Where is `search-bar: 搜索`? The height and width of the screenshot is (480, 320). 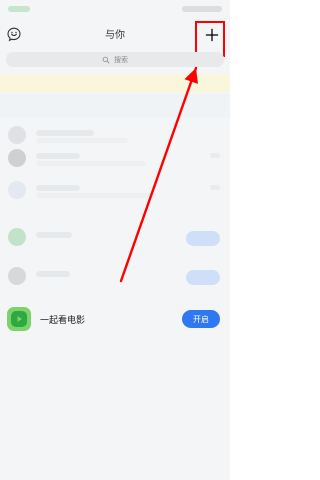
search-bar: 搜索 is located at coordinates (115, 59).